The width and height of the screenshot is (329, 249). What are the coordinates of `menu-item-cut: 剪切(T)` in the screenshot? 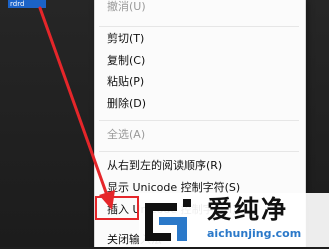 It's located at (125, 39).